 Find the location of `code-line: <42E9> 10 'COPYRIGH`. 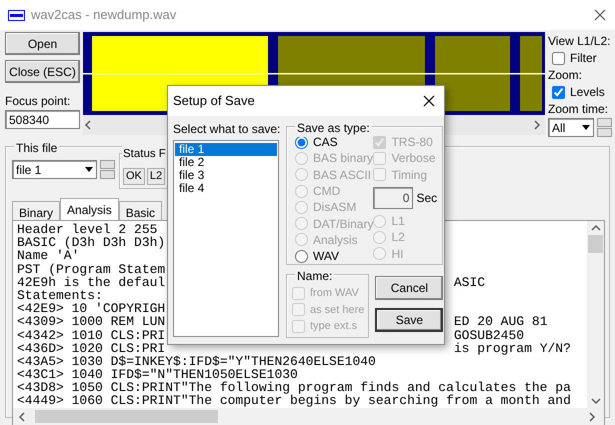

code-line: <42E9> 10 'COPYRIGH is located at coordinates (91, 308).